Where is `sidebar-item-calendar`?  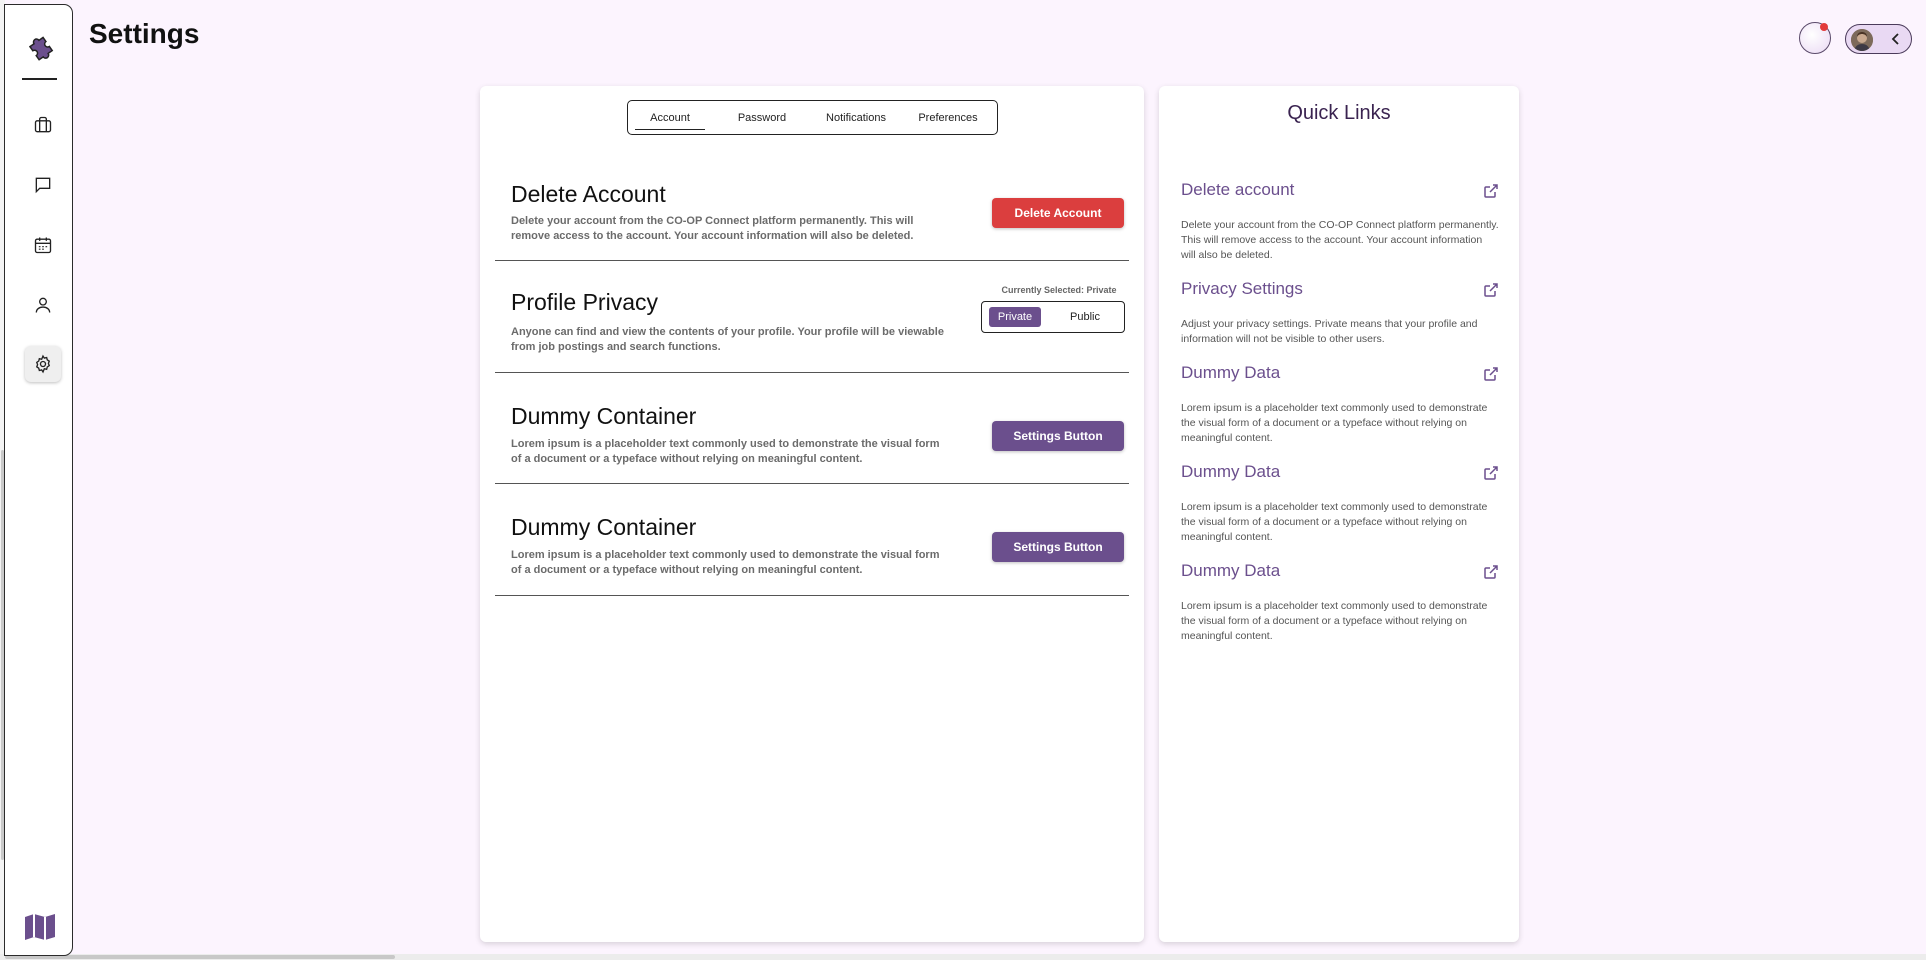 sidebar-item-calendar is located at coordinates (43, 245).